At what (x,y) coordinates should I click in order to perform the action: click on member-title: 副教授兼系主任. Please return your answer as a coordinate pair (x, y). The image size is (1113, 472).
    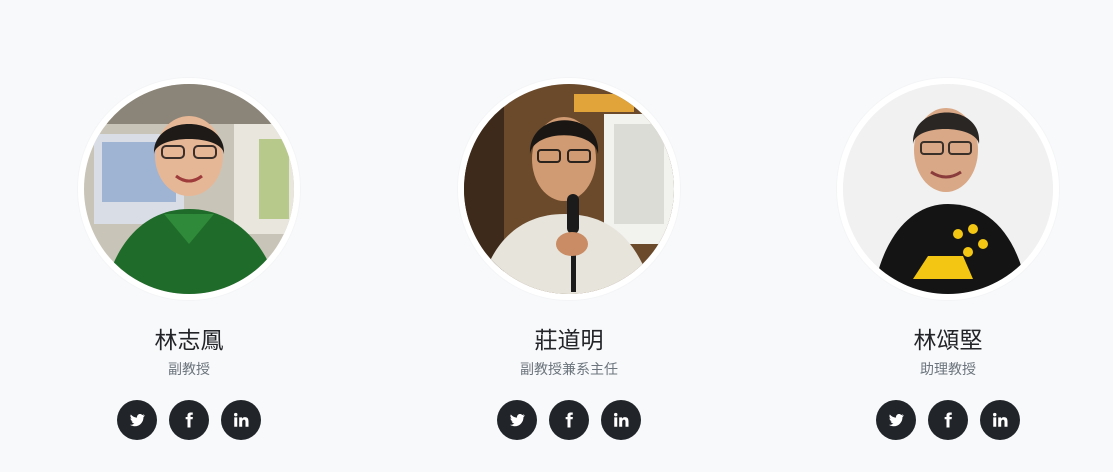
    Looking at the image, I should click on (569, 370).